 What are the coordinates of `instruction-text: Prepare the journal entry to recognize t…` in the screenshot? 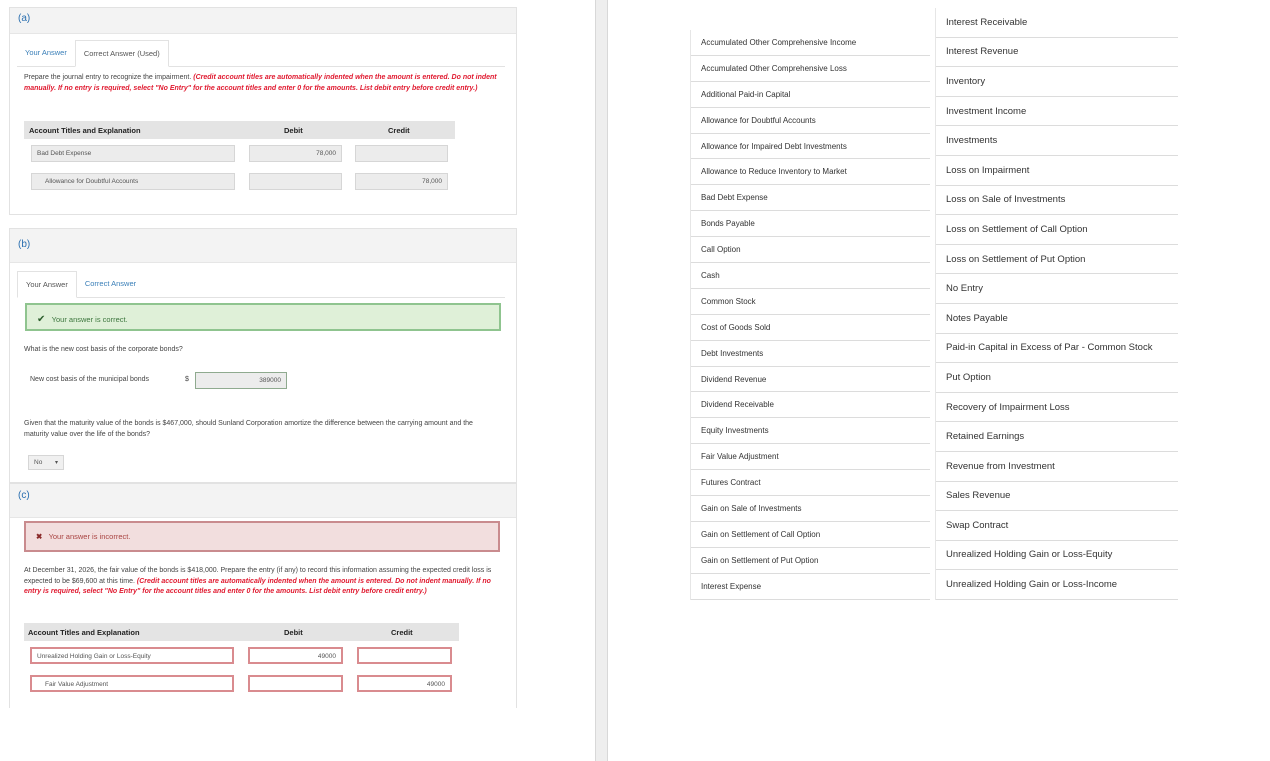 It's located at (108, 77).